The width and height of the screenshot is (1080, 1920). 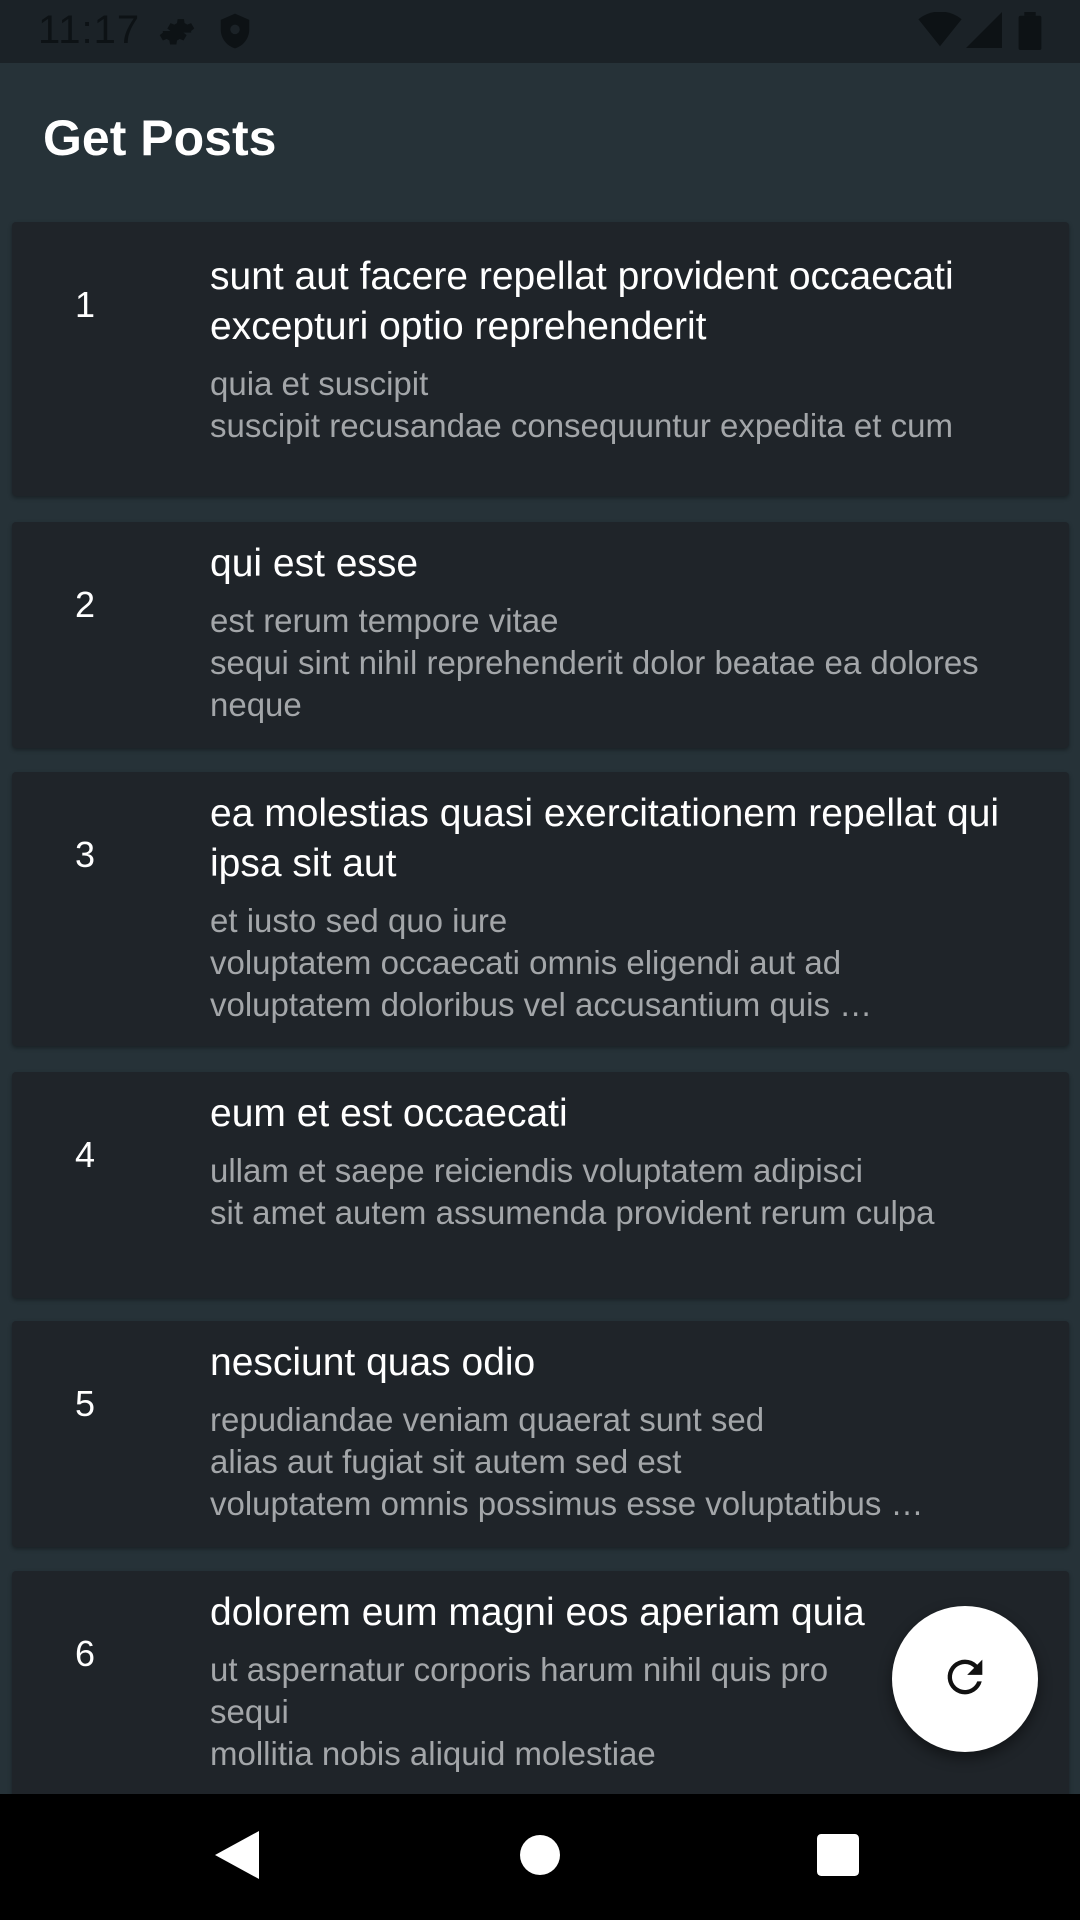 I want to click on navigation-bar, so click(x=540, y=1857).